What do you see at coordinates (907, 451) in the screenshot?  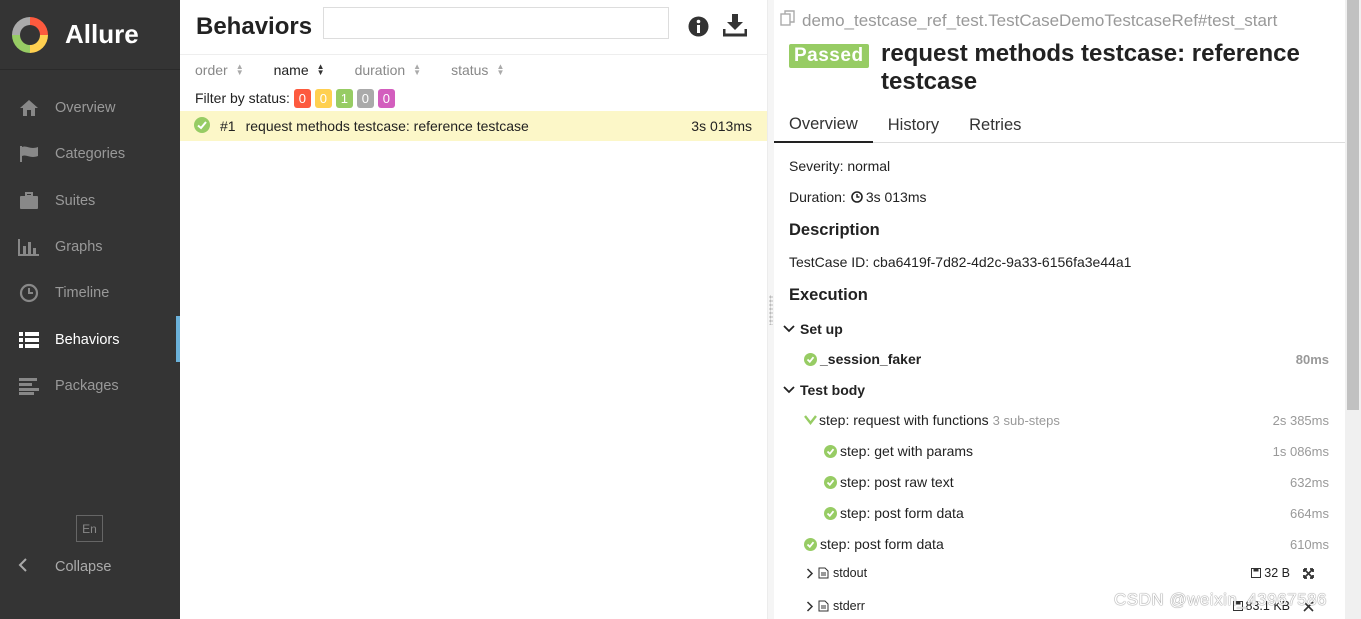 I see `step-name: step: get with params` at bounding box center [907, 451].